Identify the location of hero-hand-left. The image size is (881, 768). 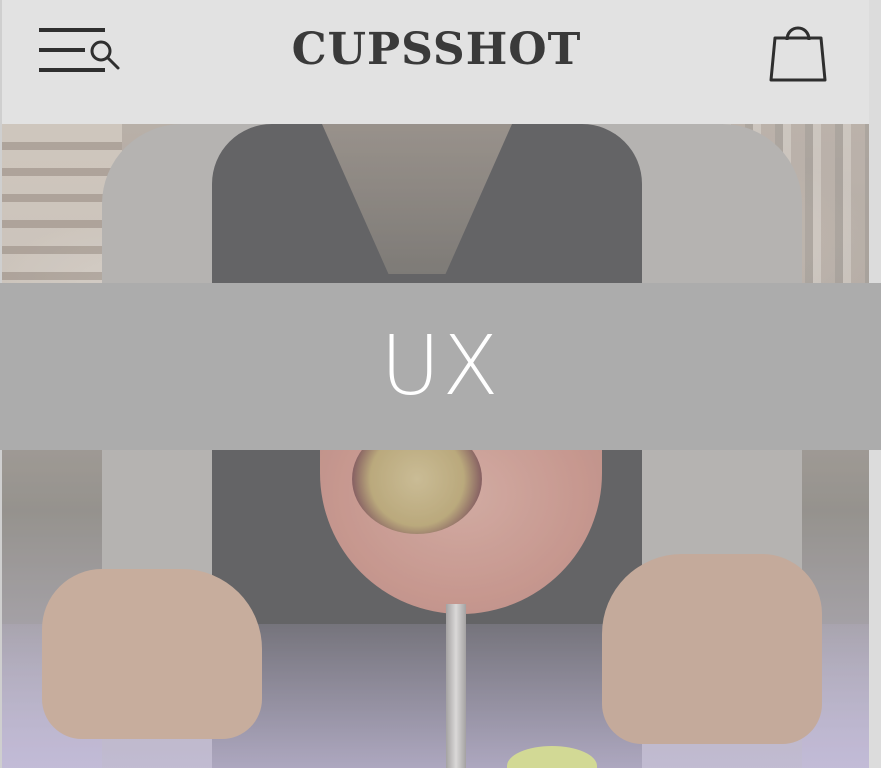
(152, 654).